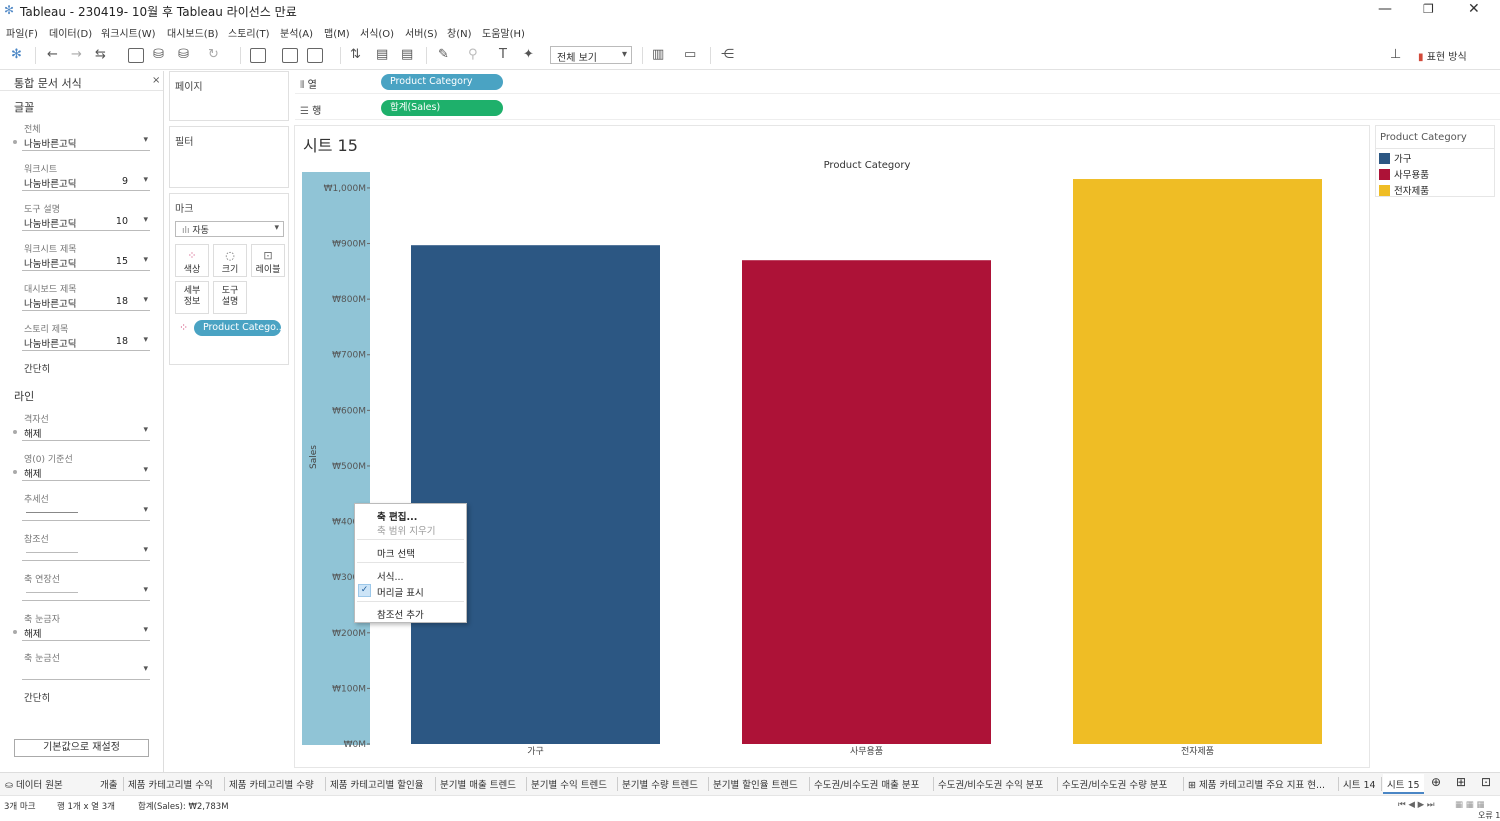  I want to click on sheet-tab: 분기별 할인율 트렌드, so click(755, 784).